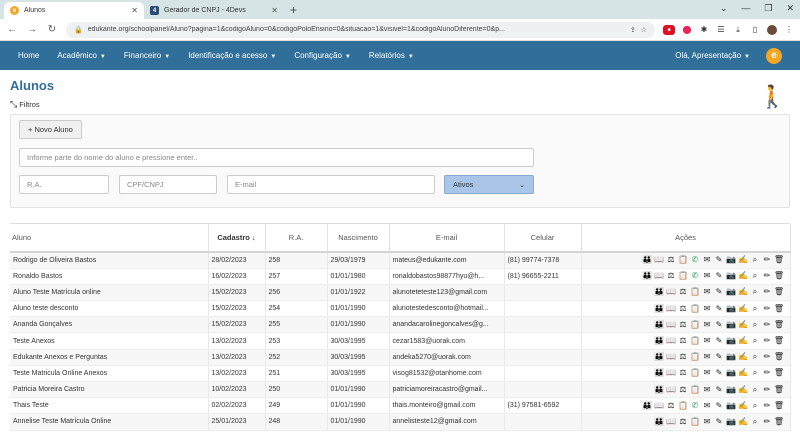  I want to click on profile-avatar, so click(772, 29).